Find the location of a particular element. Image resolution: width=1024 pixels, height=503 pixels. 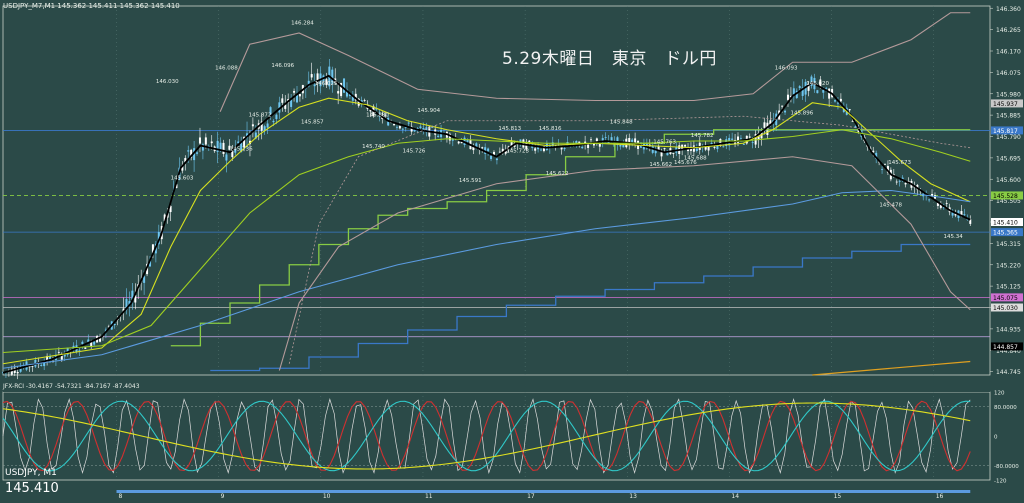

x-tick-label: 17 is located at coordinates (531, 496).